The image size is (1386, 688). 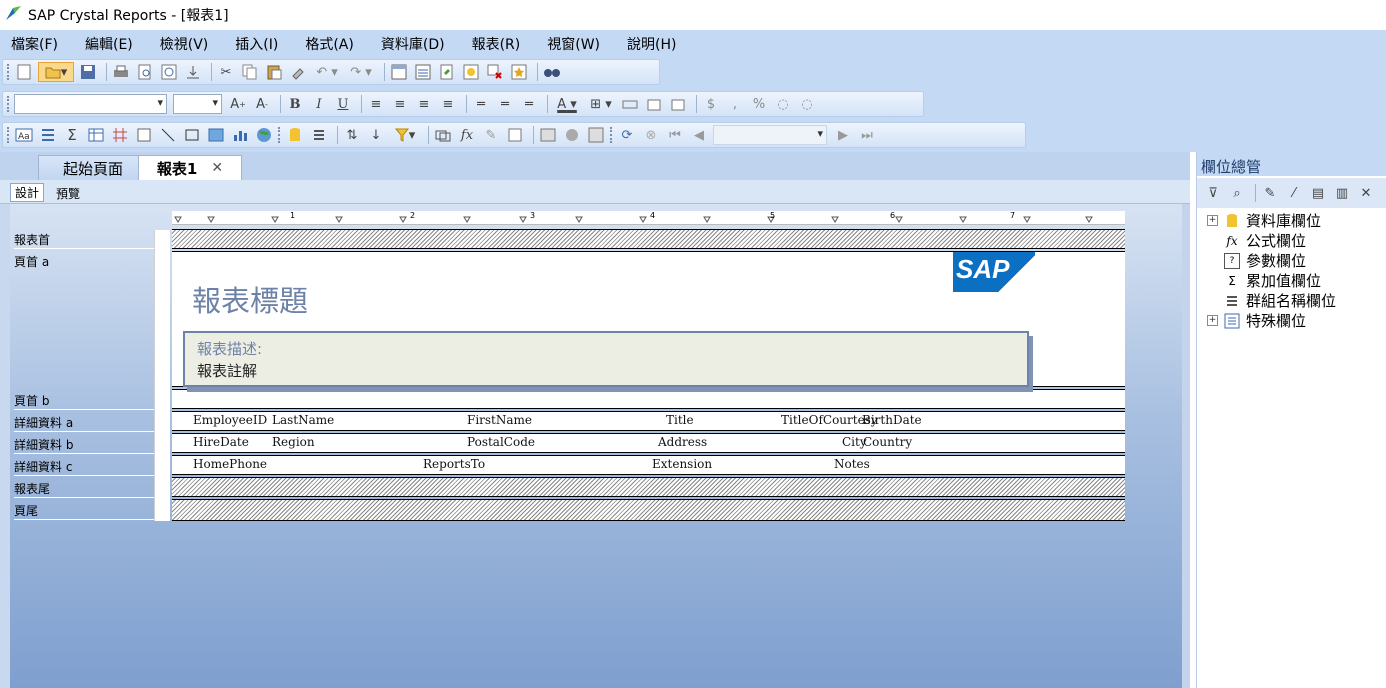 I want to click on field-region: Region, so click(x=293, y=442).